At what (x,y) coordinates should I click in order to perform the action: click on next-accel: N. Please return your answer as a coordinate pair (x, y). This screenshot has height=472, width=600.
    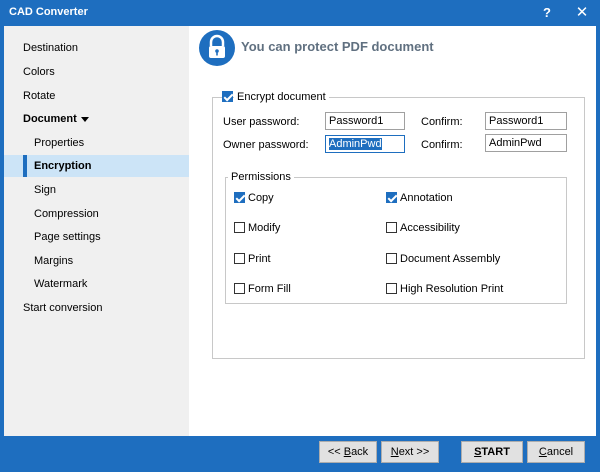
    Looking at the image, I should click on (394, 452).